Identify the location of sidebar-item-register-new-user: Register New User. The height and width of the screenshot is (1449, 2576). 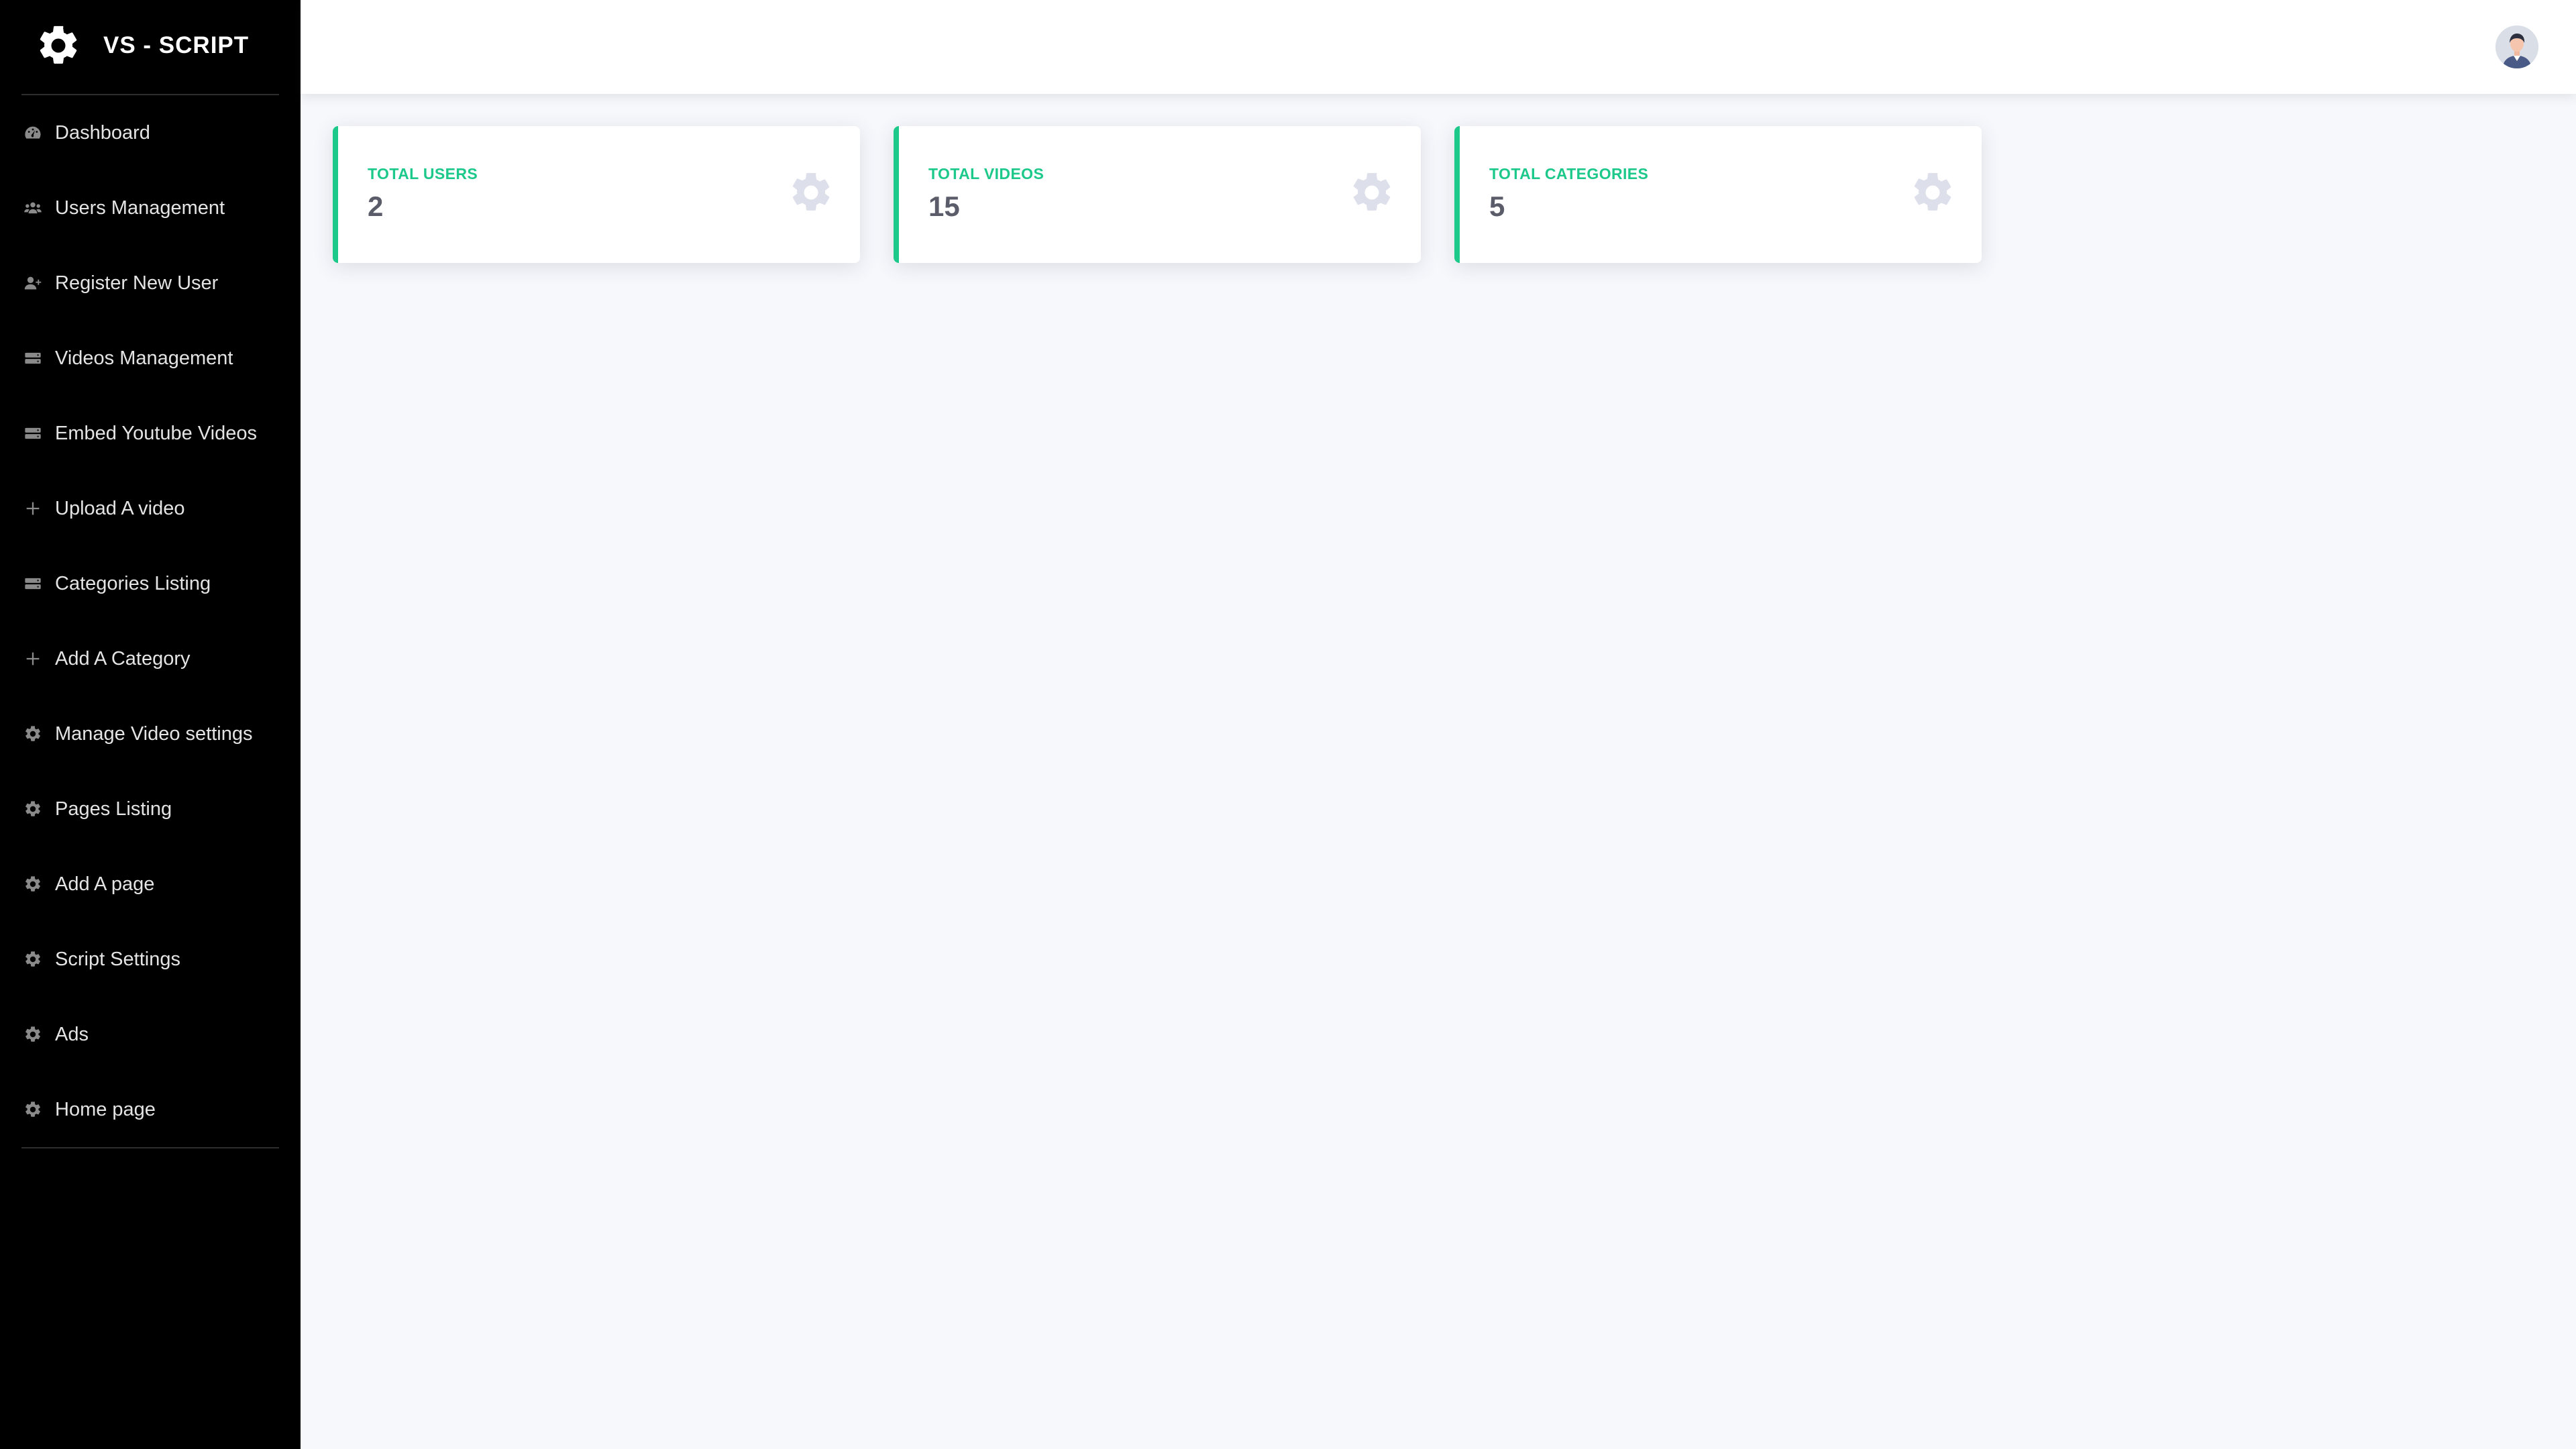
(150, 283).